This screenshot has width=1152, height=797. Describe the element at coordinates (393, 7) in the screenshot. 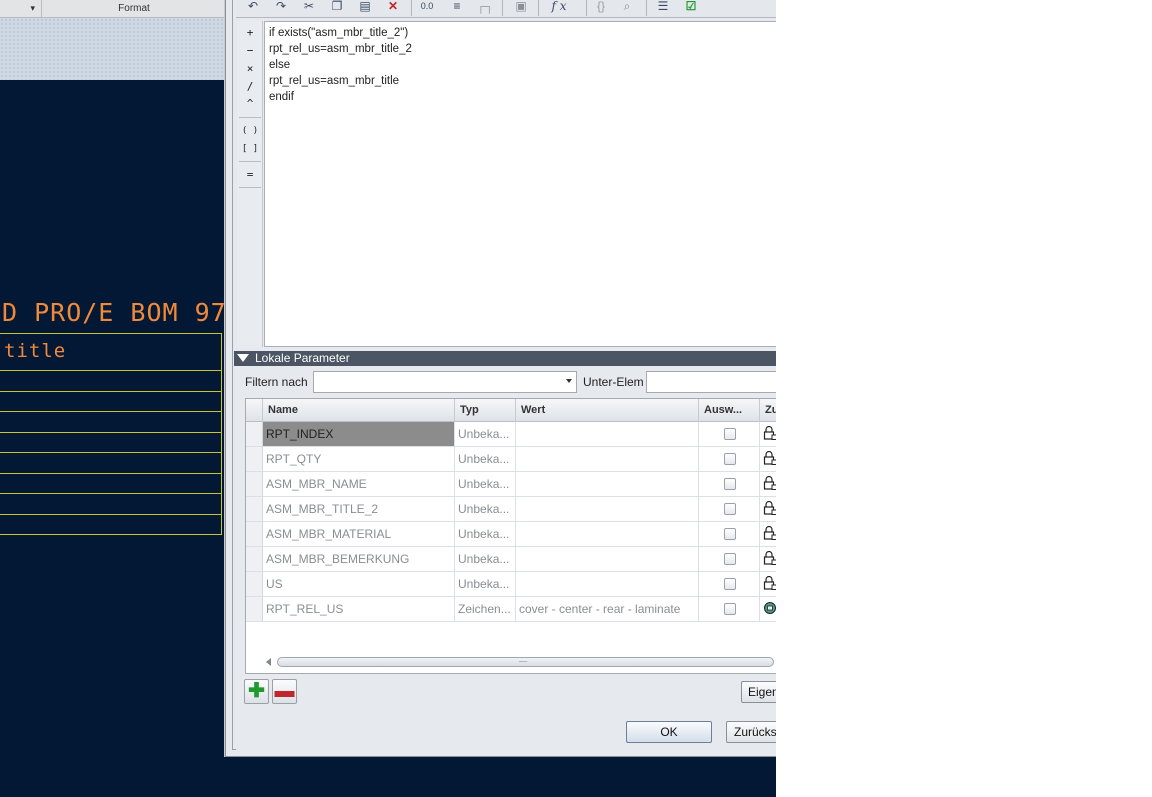

I see `delete-icon: ✕` at that location.